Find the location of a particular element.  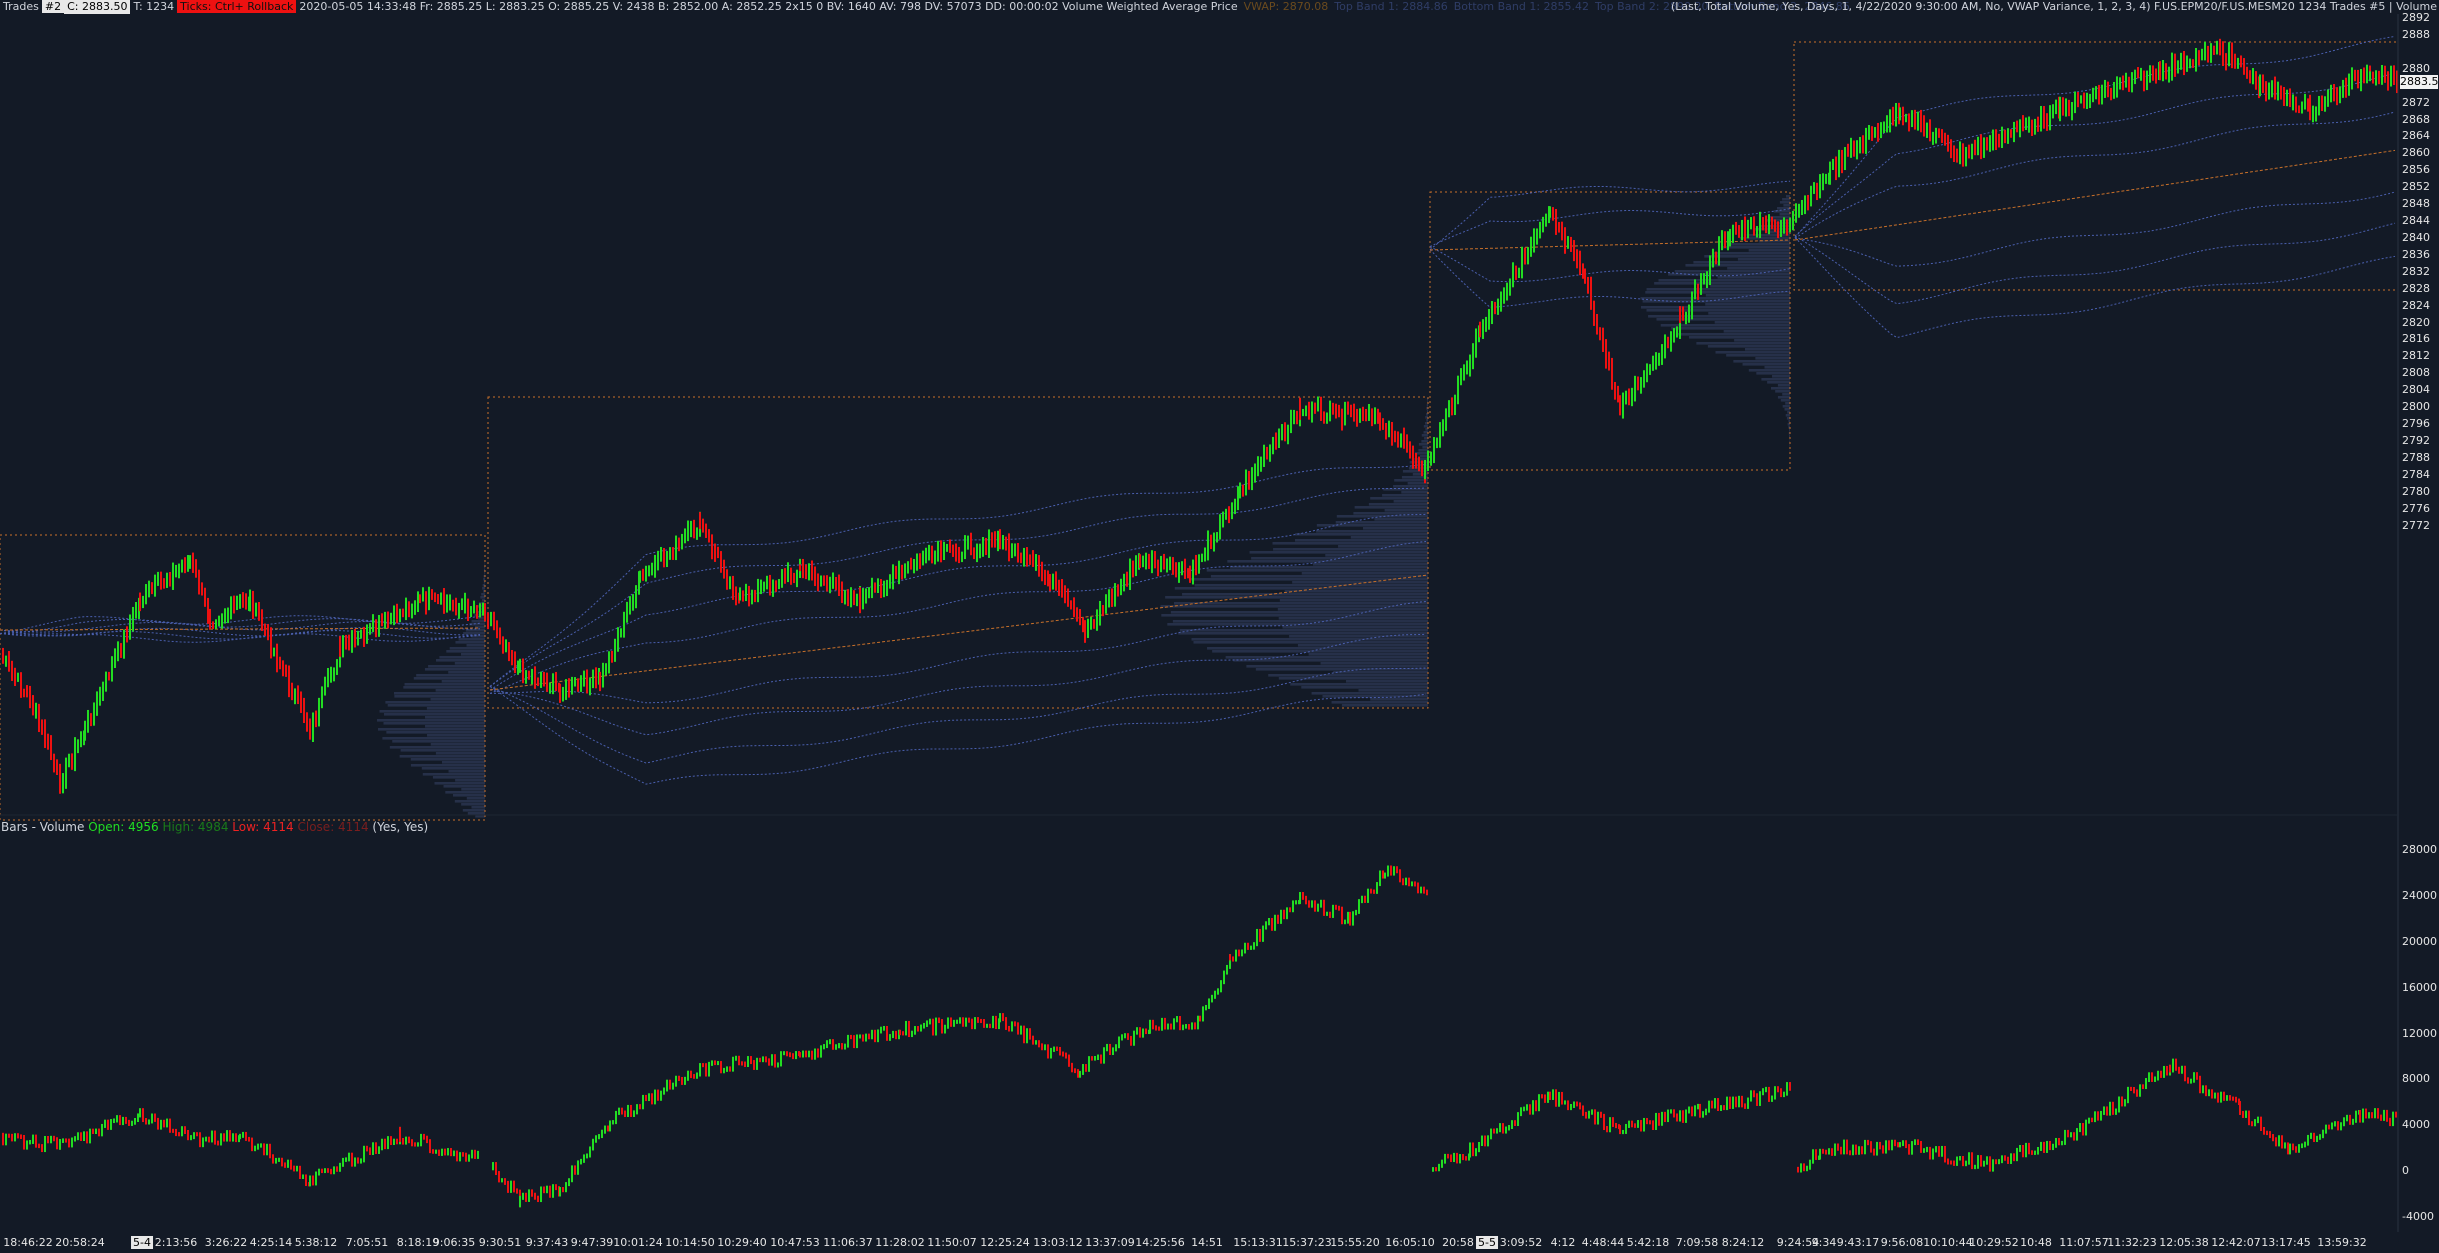

session-box is located at coordinates (2096, 166).